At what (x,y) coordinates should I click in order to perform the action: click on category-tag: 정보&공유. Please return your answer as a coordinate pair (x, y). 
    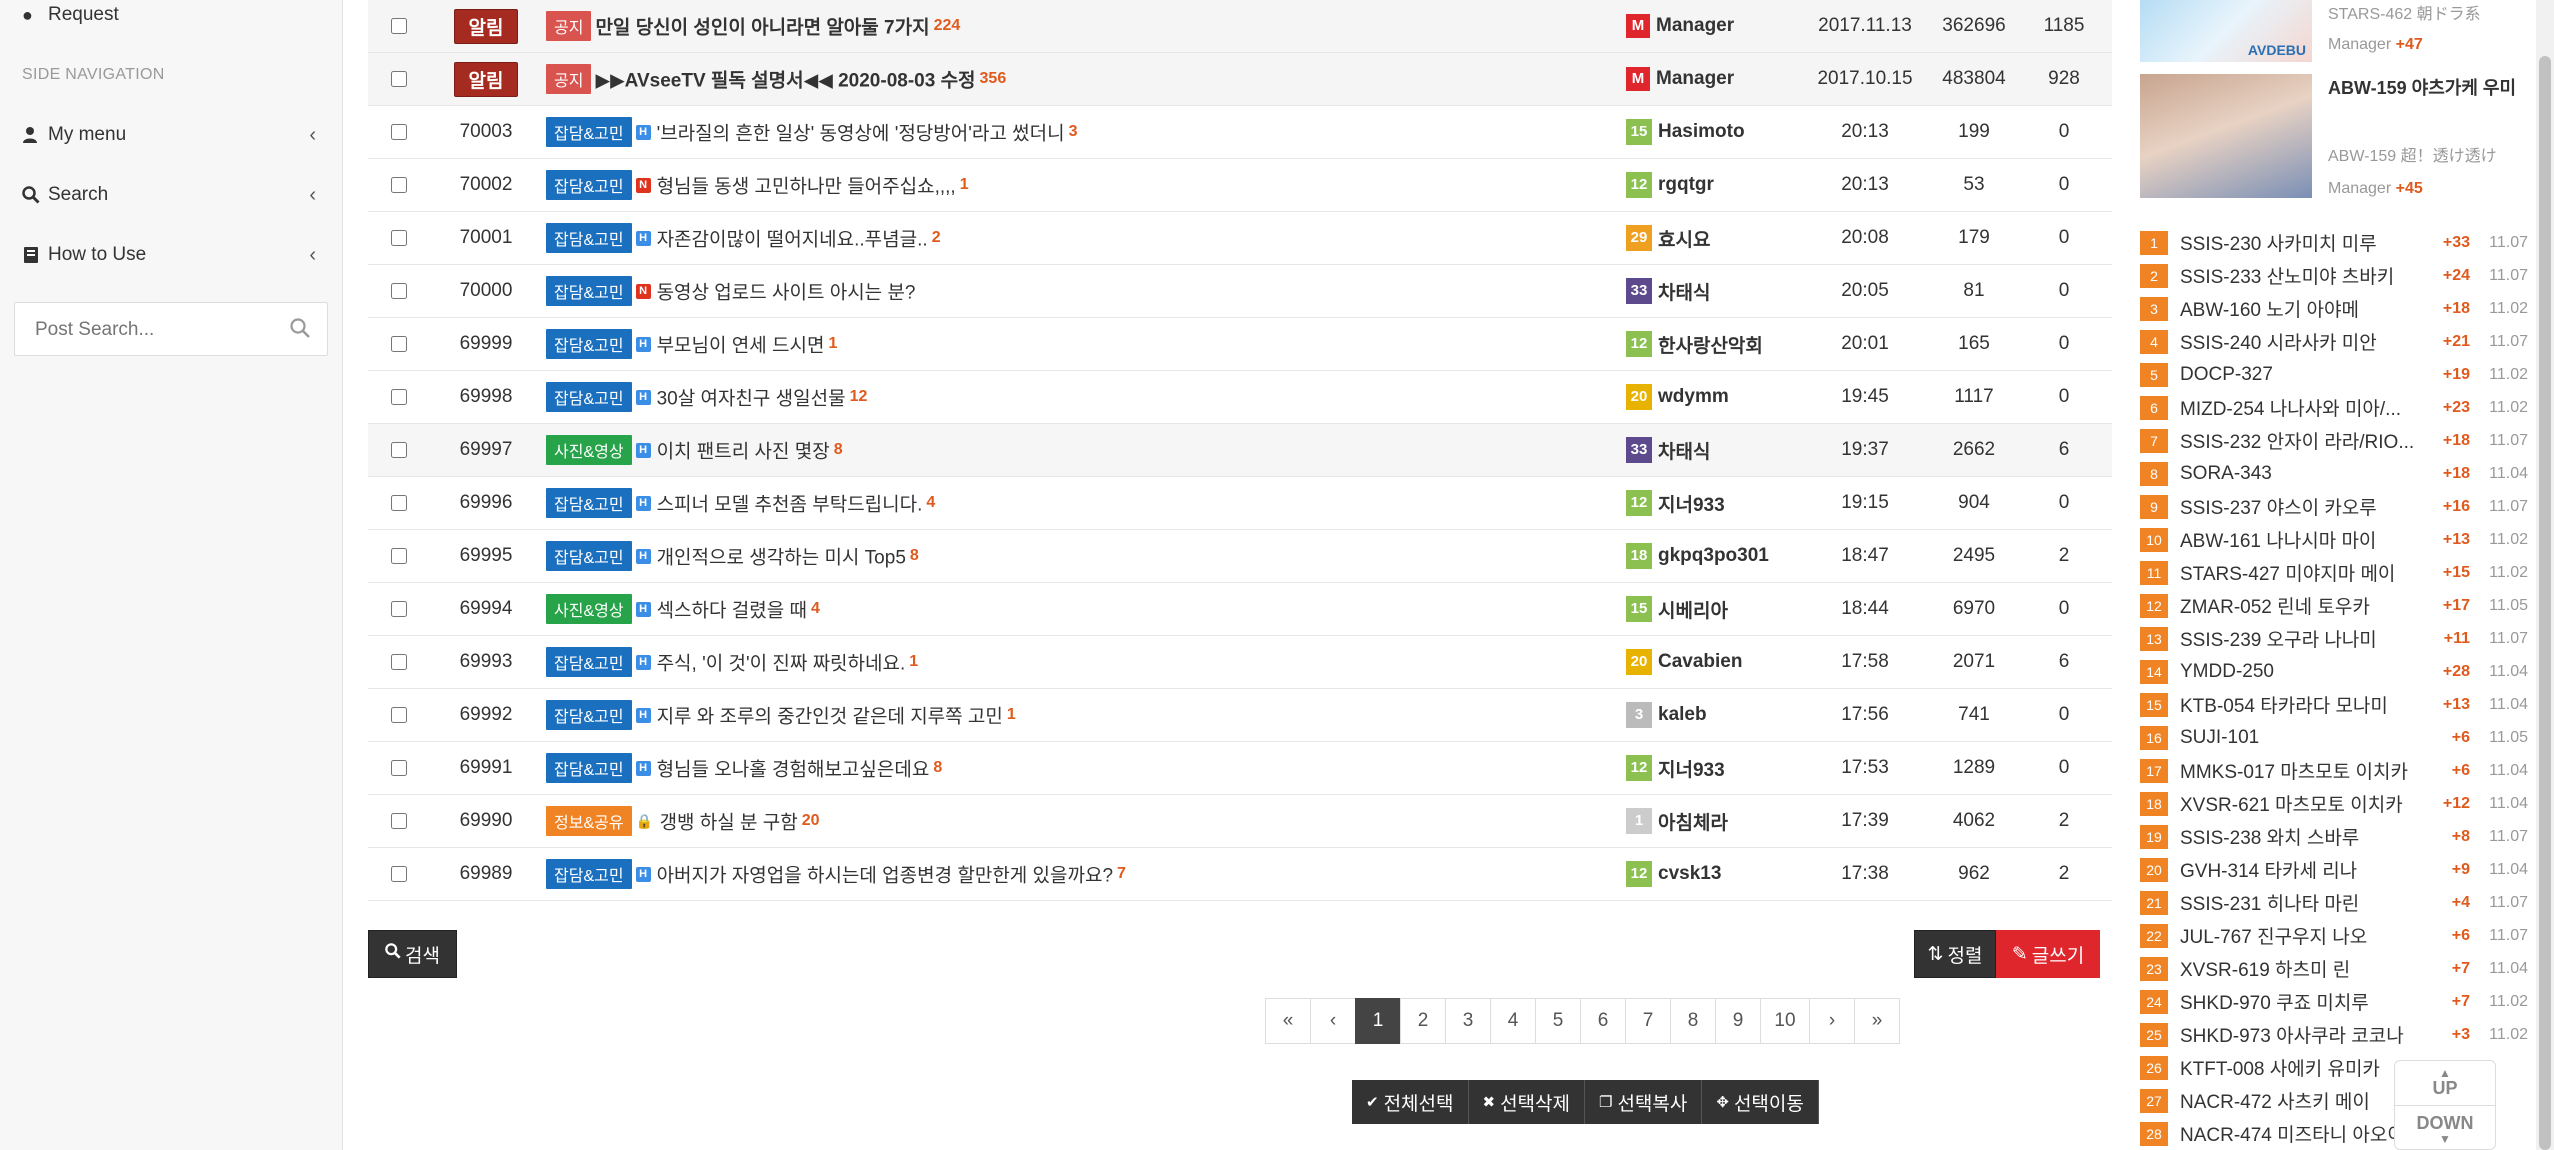
    Looking at the image, I should click on (589, 821).